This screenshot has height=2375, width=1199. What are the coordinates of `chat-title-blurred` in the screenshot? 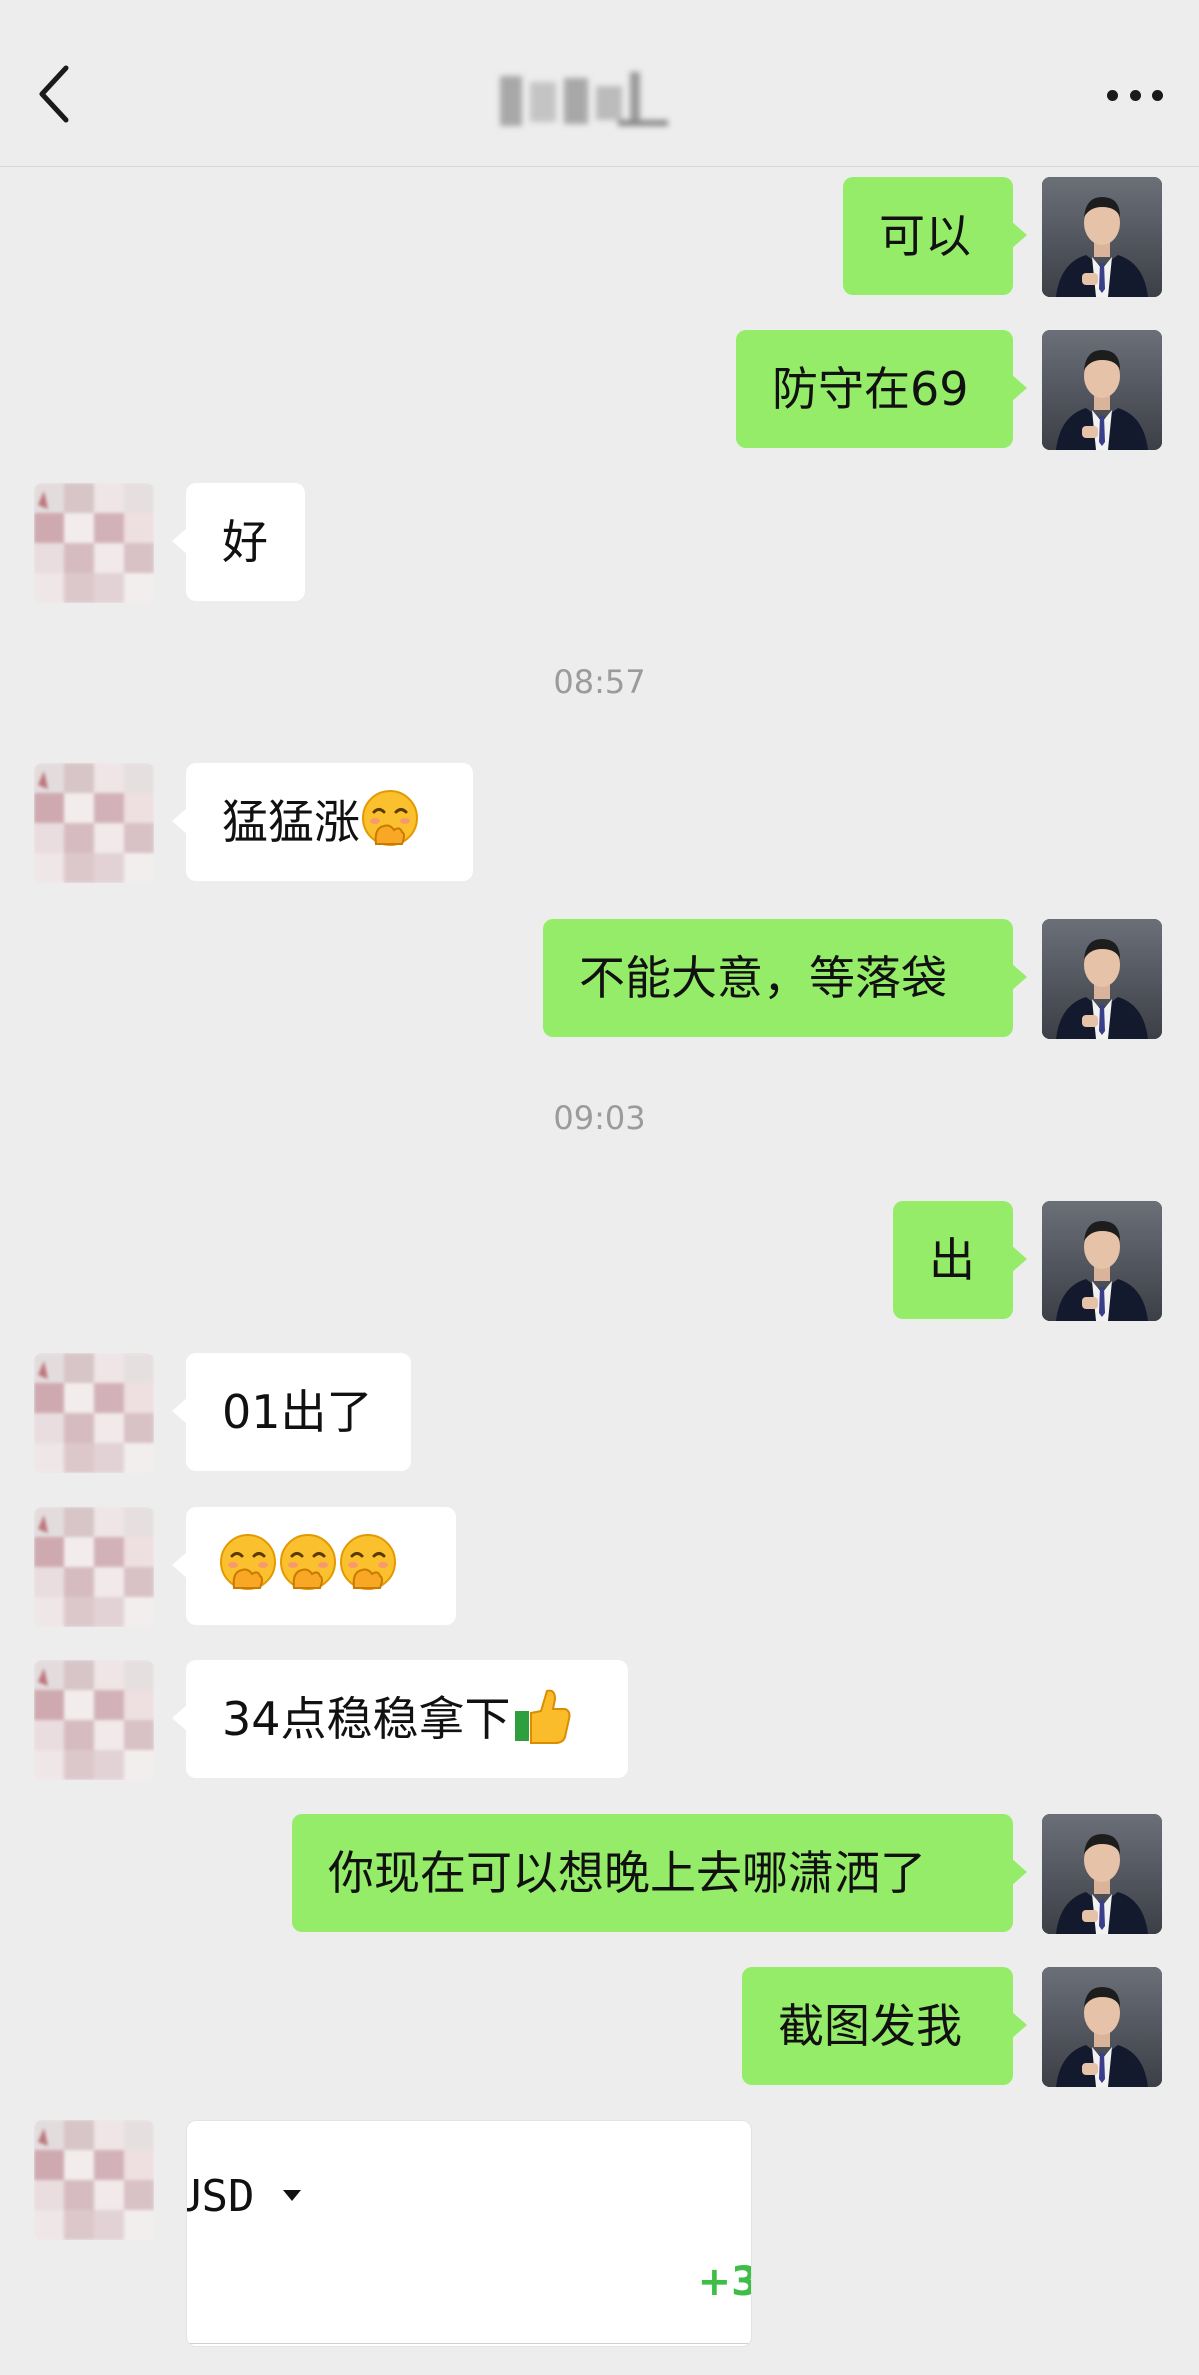 It's located at (585, 98).